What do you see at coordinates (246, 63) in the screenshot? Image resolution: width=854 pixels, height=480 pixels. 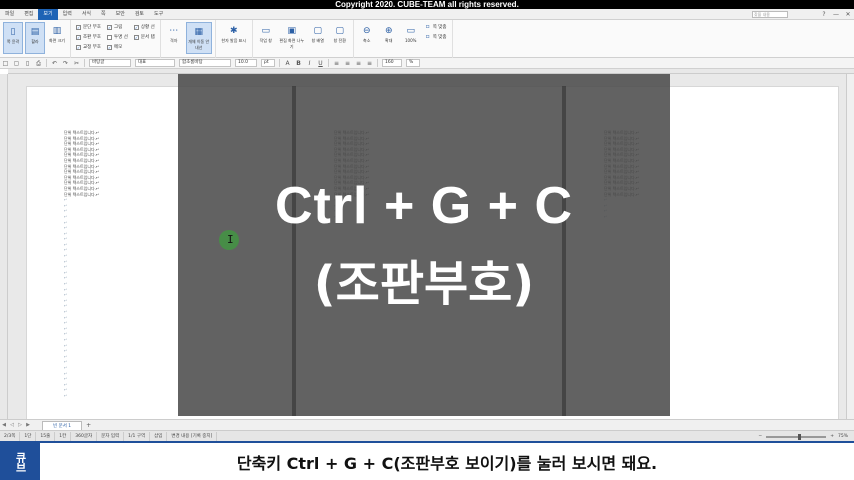 I see `font-size-input: 10.0` at bounding box center [246, 63].